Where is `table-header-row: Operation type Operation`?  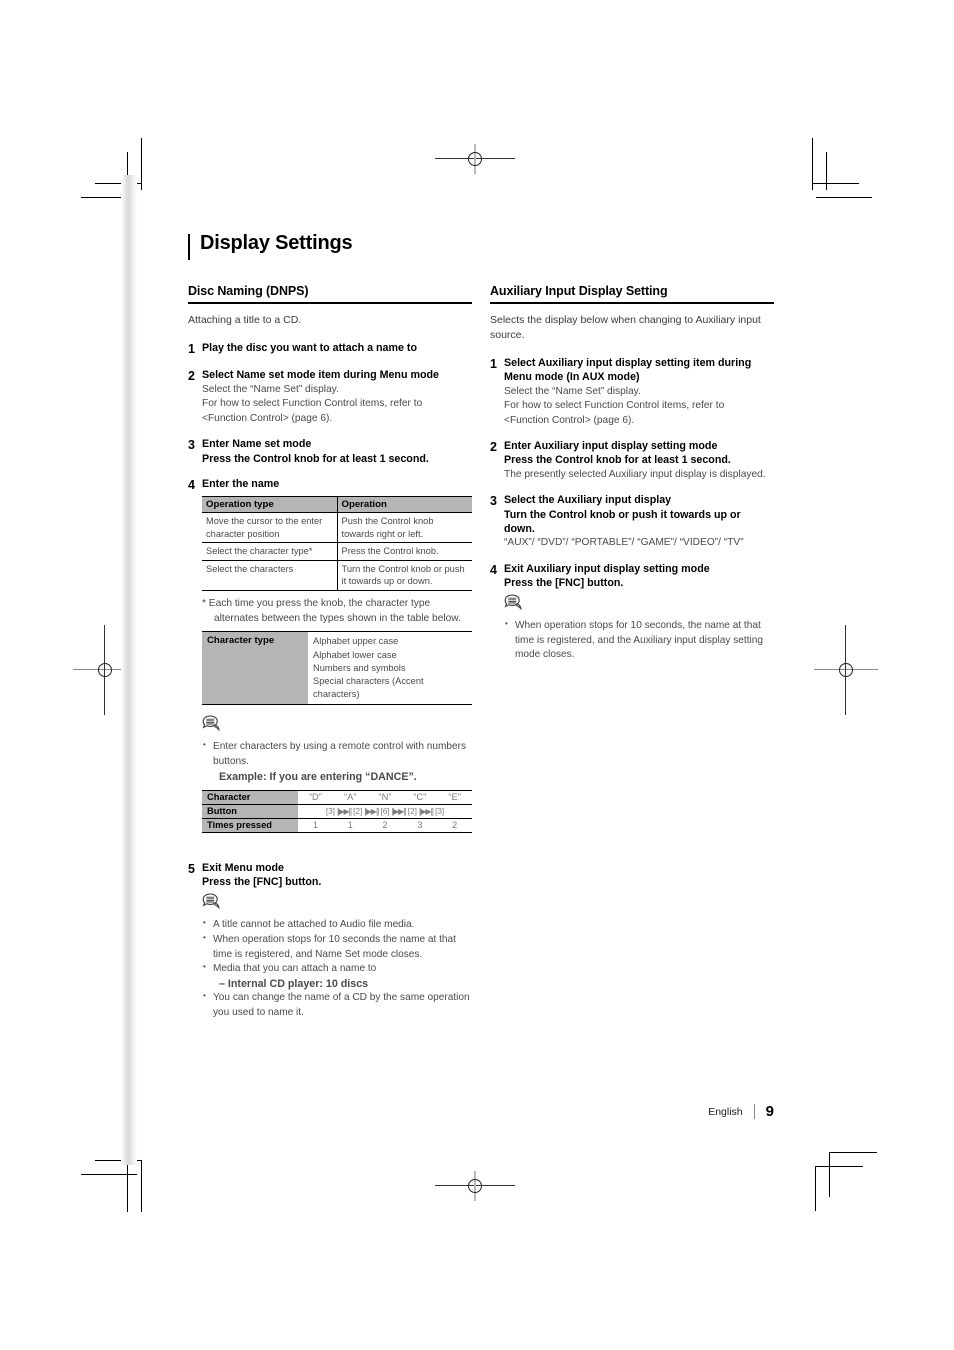 table-header-row: Operation type Operation is located at coordinates (337, 505).